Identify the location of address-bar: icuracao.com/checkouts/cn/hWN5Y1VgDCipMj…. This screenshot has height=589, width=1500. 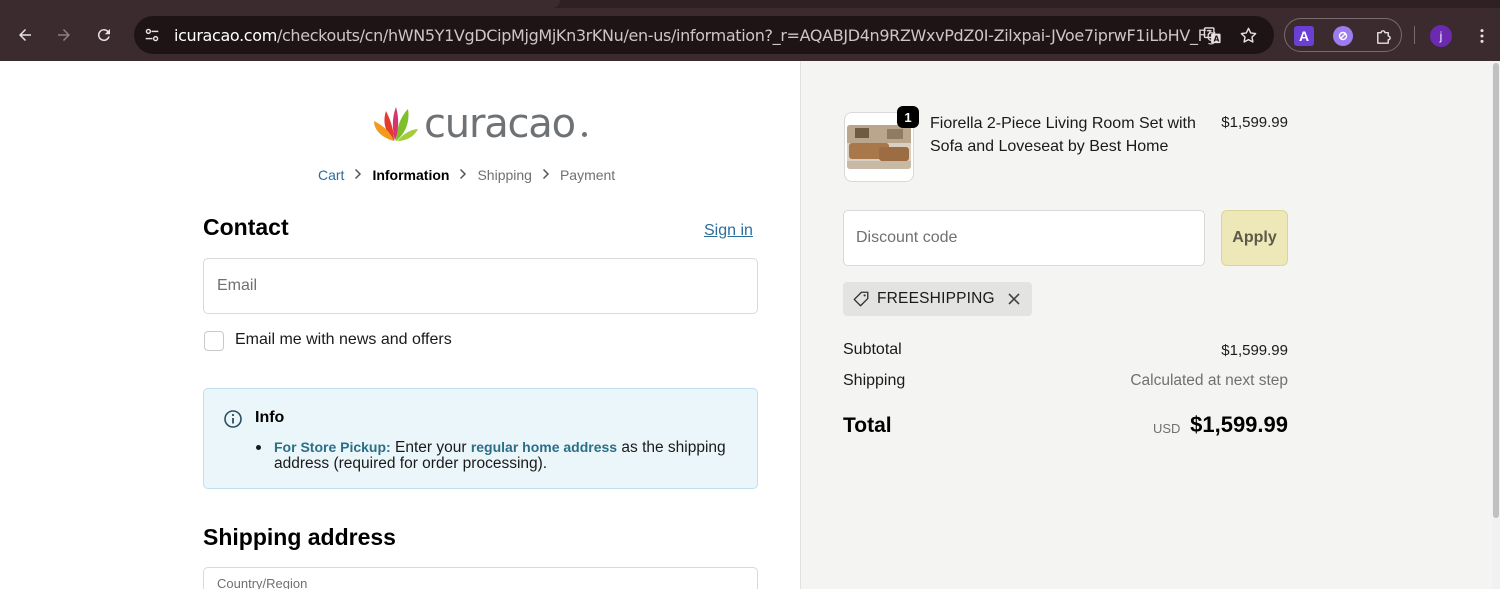
(704, 35).